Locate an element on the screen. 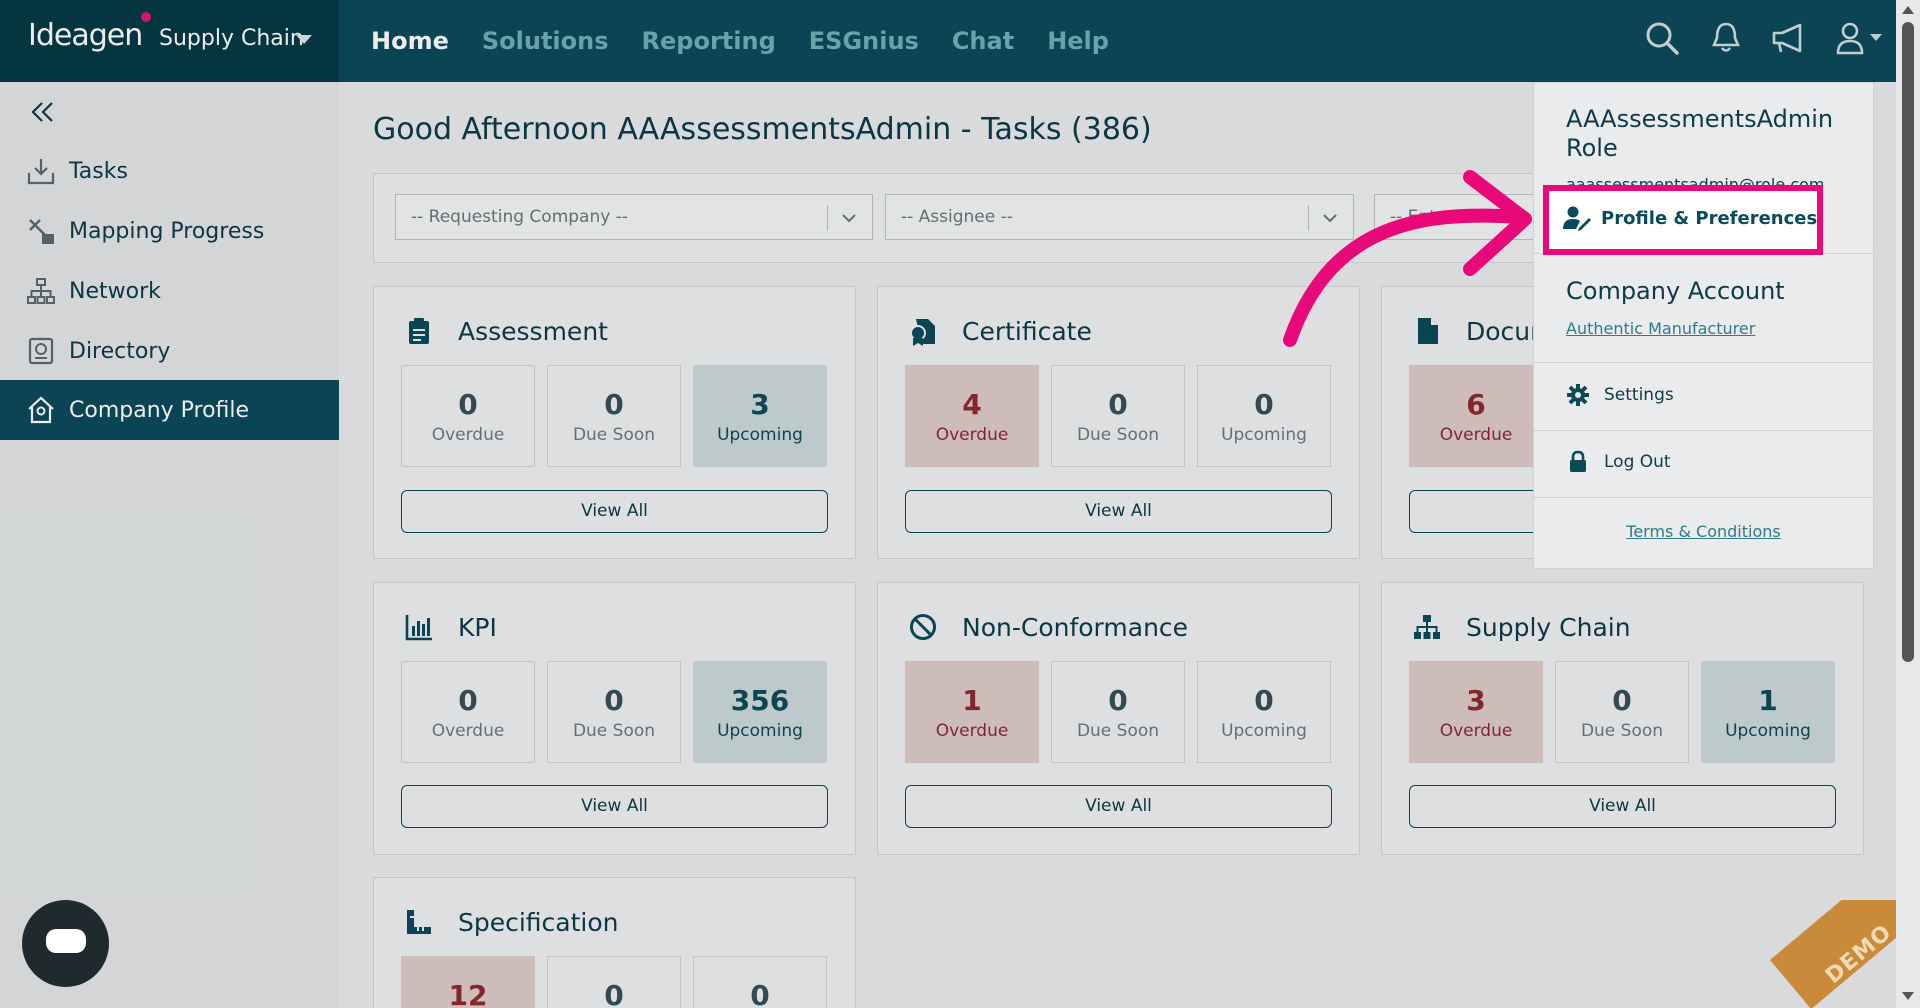 The height and width of the screenshot is (1008, 1920). company-name-link: Authentic Manufacturer is located at coordinates (1660, 328).